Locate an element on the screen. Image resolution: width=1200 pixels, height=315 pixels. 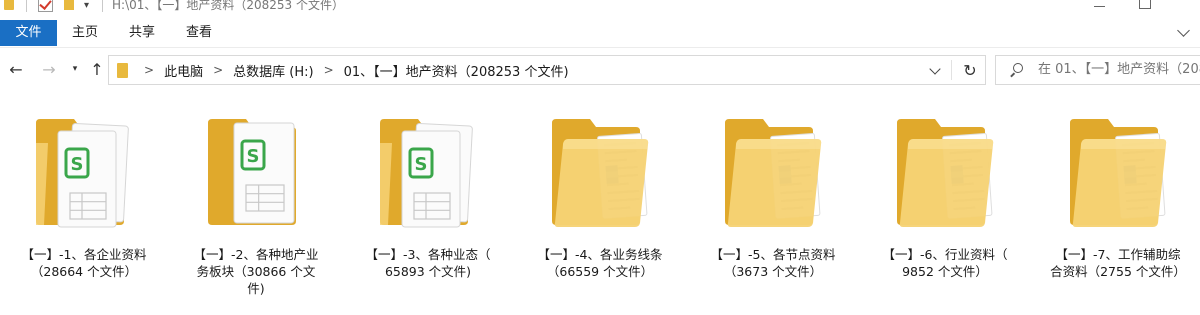
folder-item: 【一】-6、行业资料（ 9852 个文件） is located at coordinates (945, 202).